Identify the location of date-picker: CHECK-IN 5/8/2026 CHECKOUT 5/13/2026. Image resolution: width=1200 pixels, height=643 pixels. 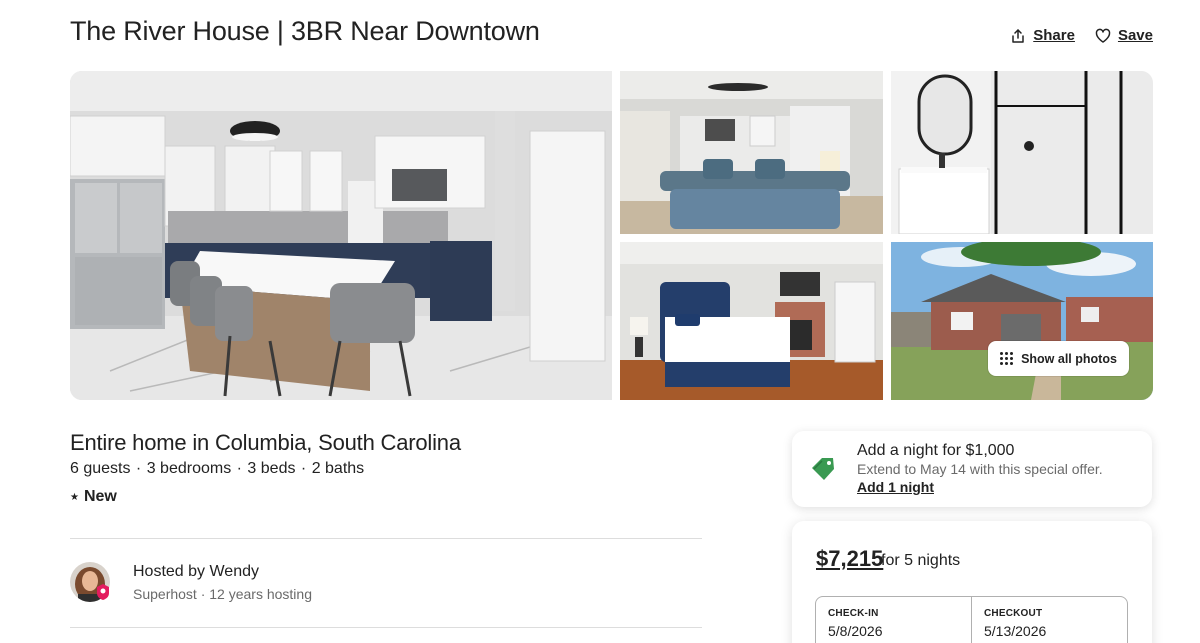
(971, 619).